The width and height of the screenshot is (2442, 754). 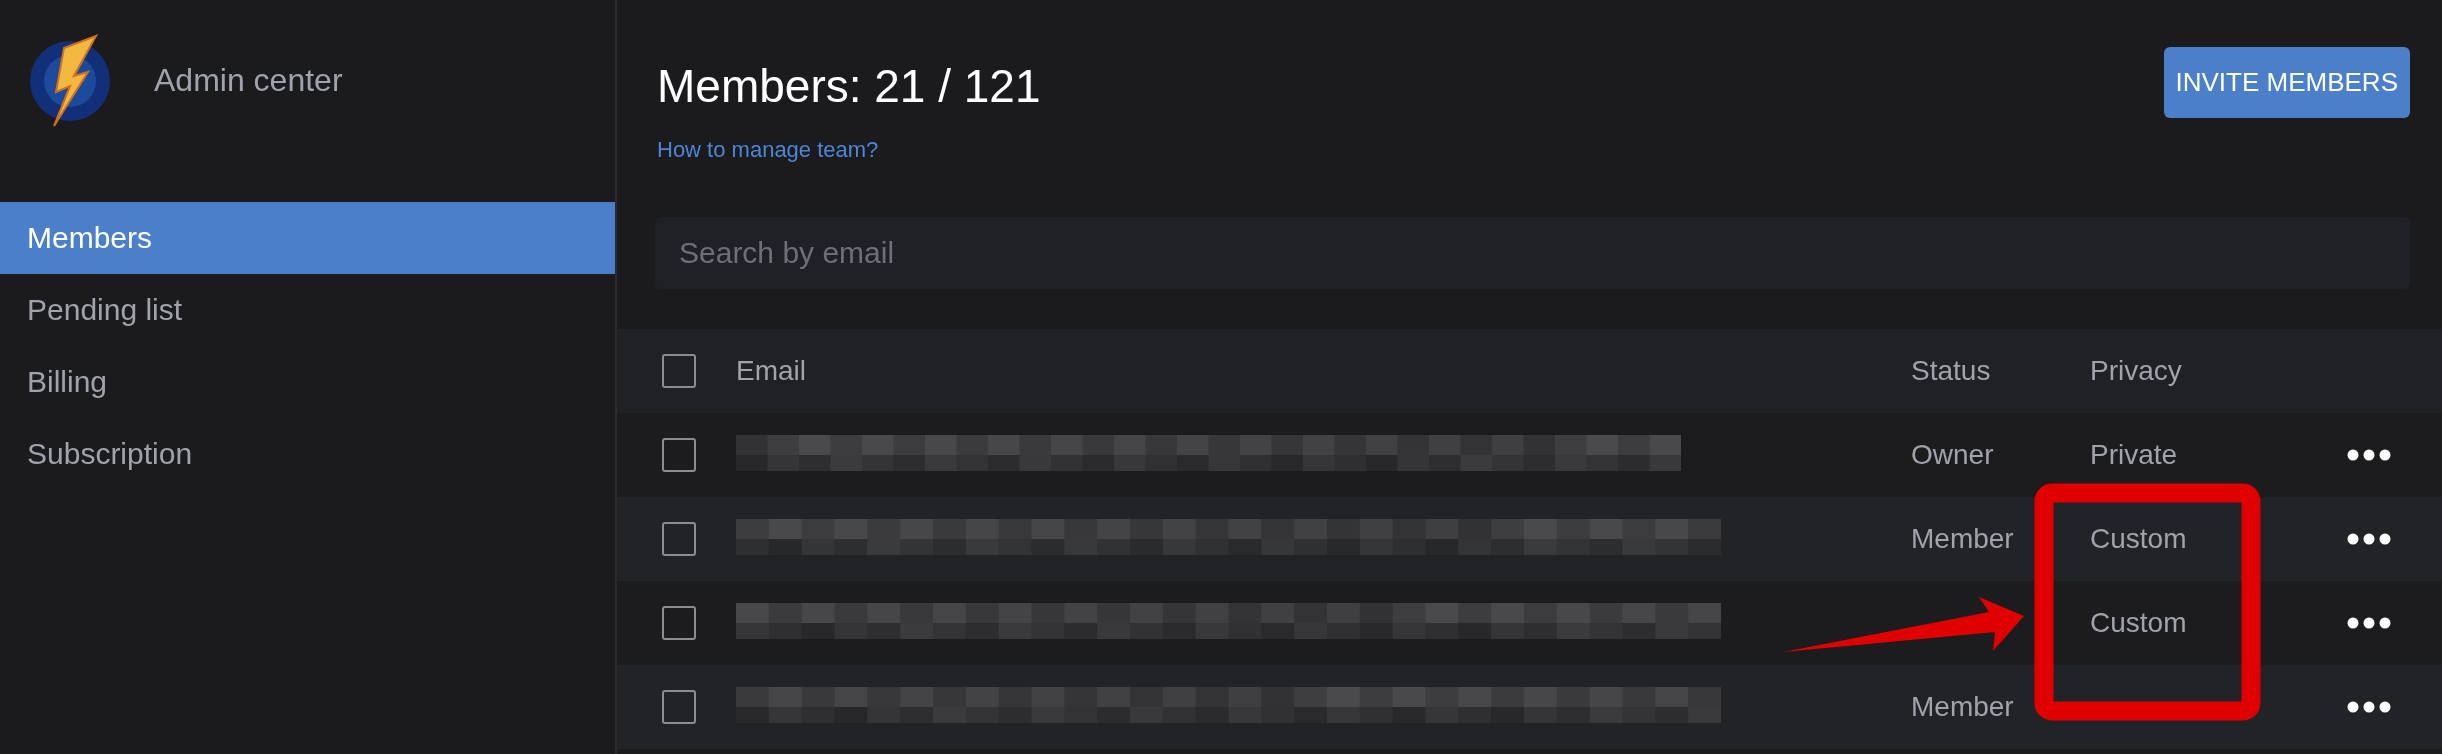 What do you see at coordinates (248, 80) in the screenshot?
I see `app-name: Admin center` at bounding box center [248, 80].